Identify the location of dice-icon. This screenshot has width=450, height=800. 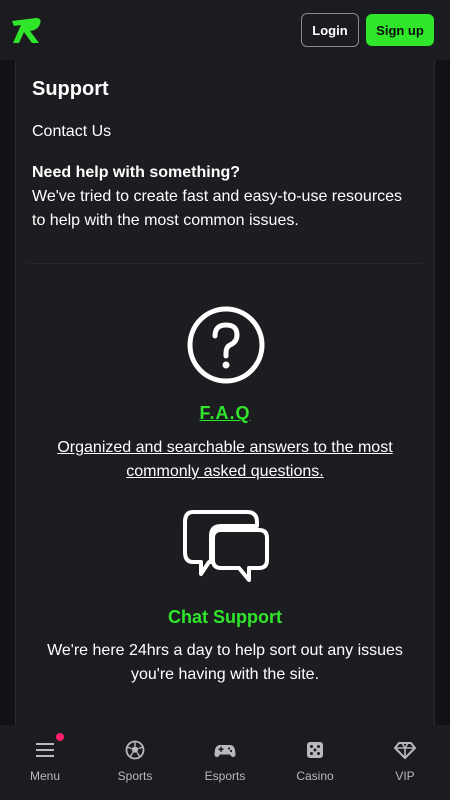
(315, 750).